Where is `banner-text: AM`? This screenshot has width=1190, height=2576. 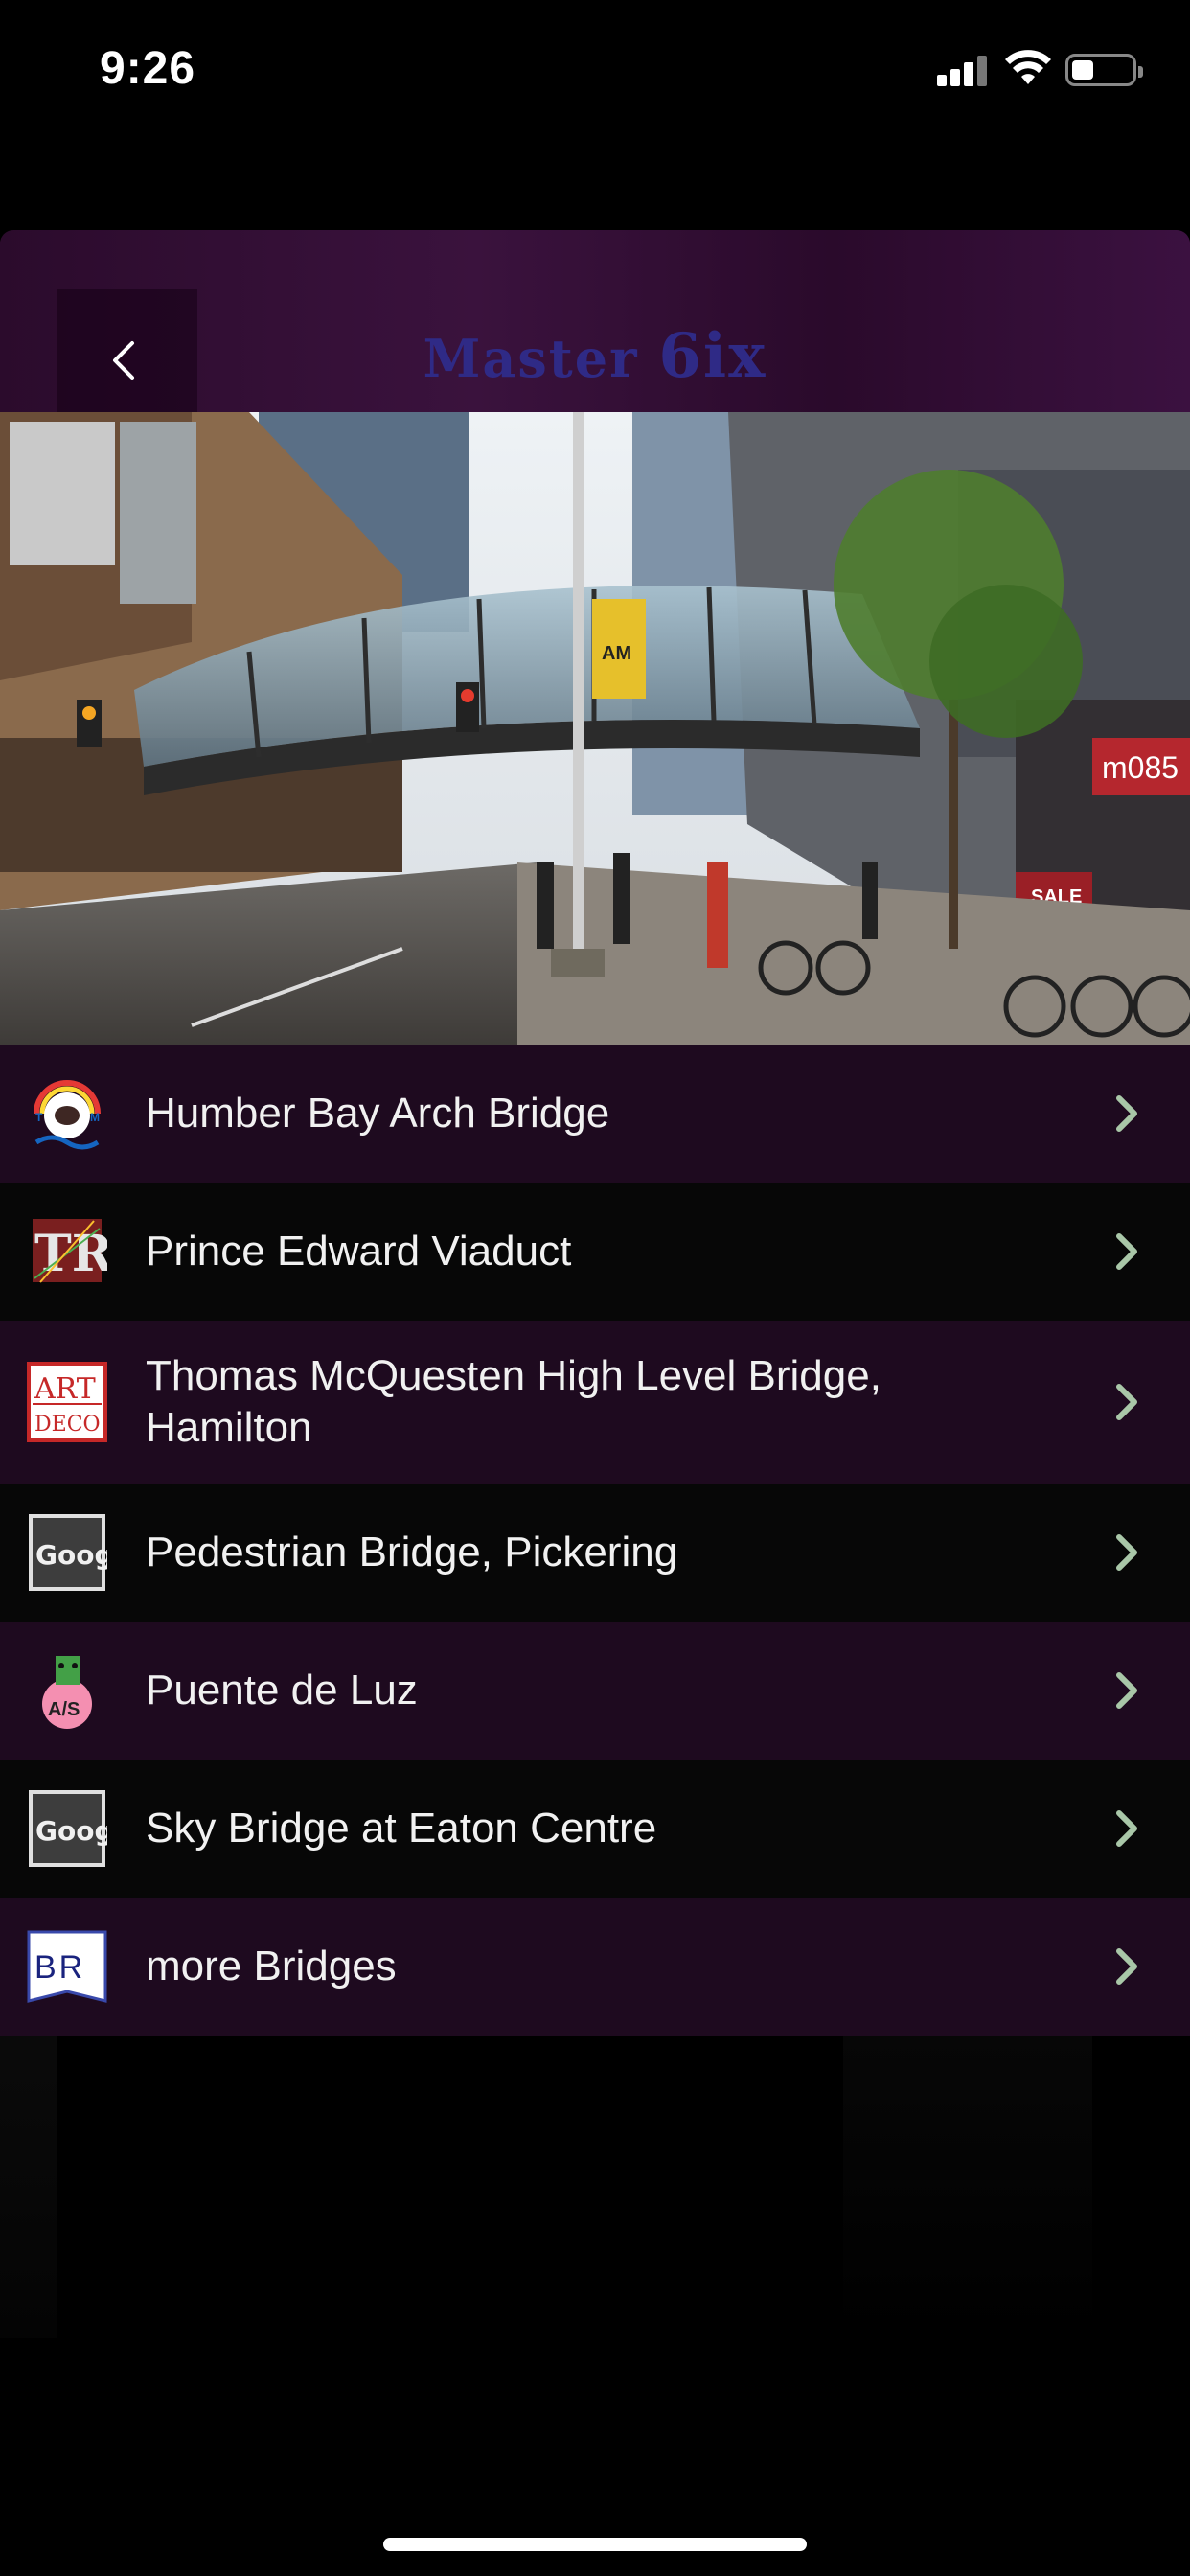 banner-text: AM is located at coordinates (617, 653).